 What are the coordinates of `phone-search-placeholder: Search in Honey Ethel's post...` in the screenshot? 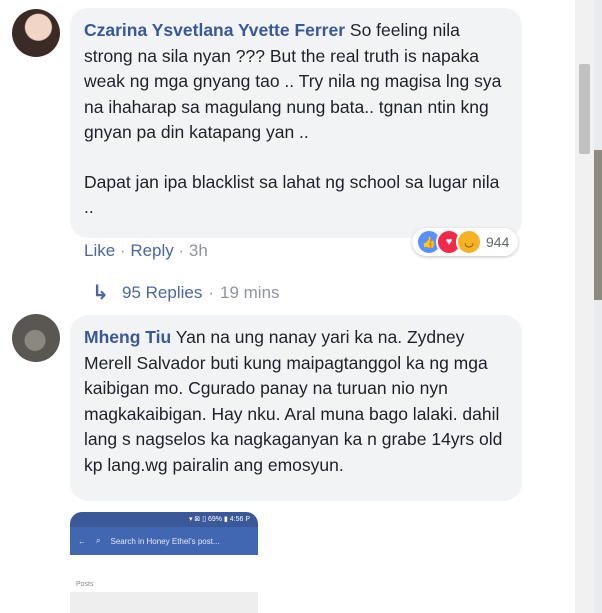 It's located at (165, 541).